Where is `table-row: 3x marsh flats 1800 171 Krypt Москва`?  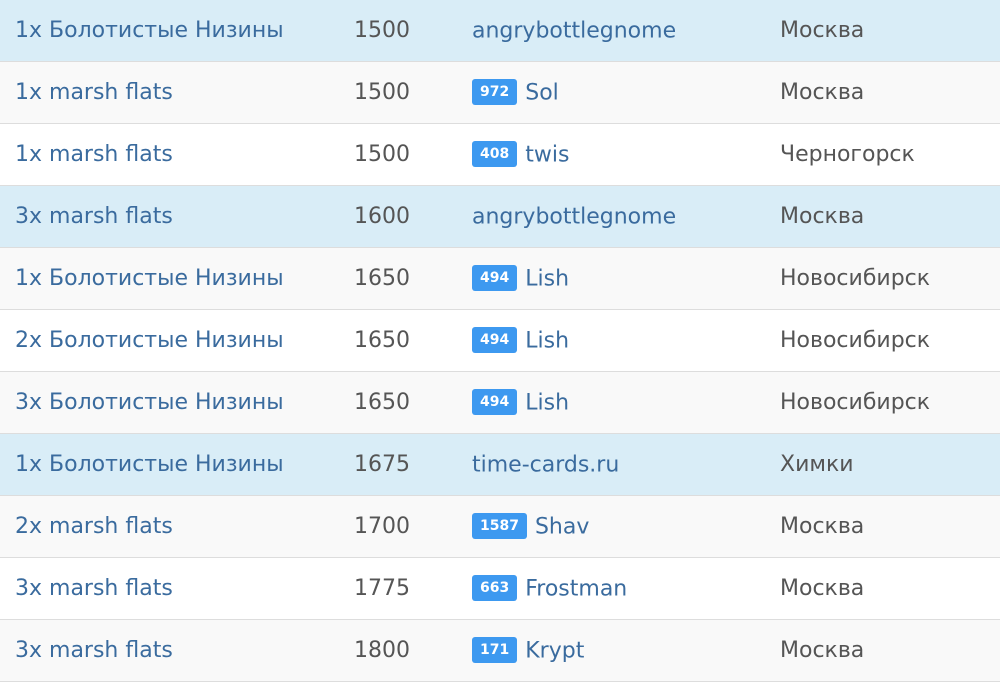 table-row: 3x marsh flats 1800 171 Krypt Москва is located at coordinates (500, 651).